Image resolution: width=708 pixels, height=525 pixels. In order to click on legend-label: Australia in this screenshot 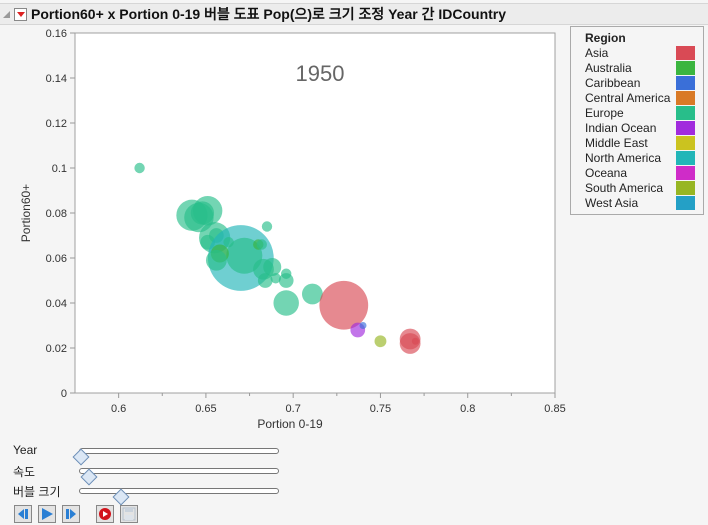, I will do `click(608, 68)`.